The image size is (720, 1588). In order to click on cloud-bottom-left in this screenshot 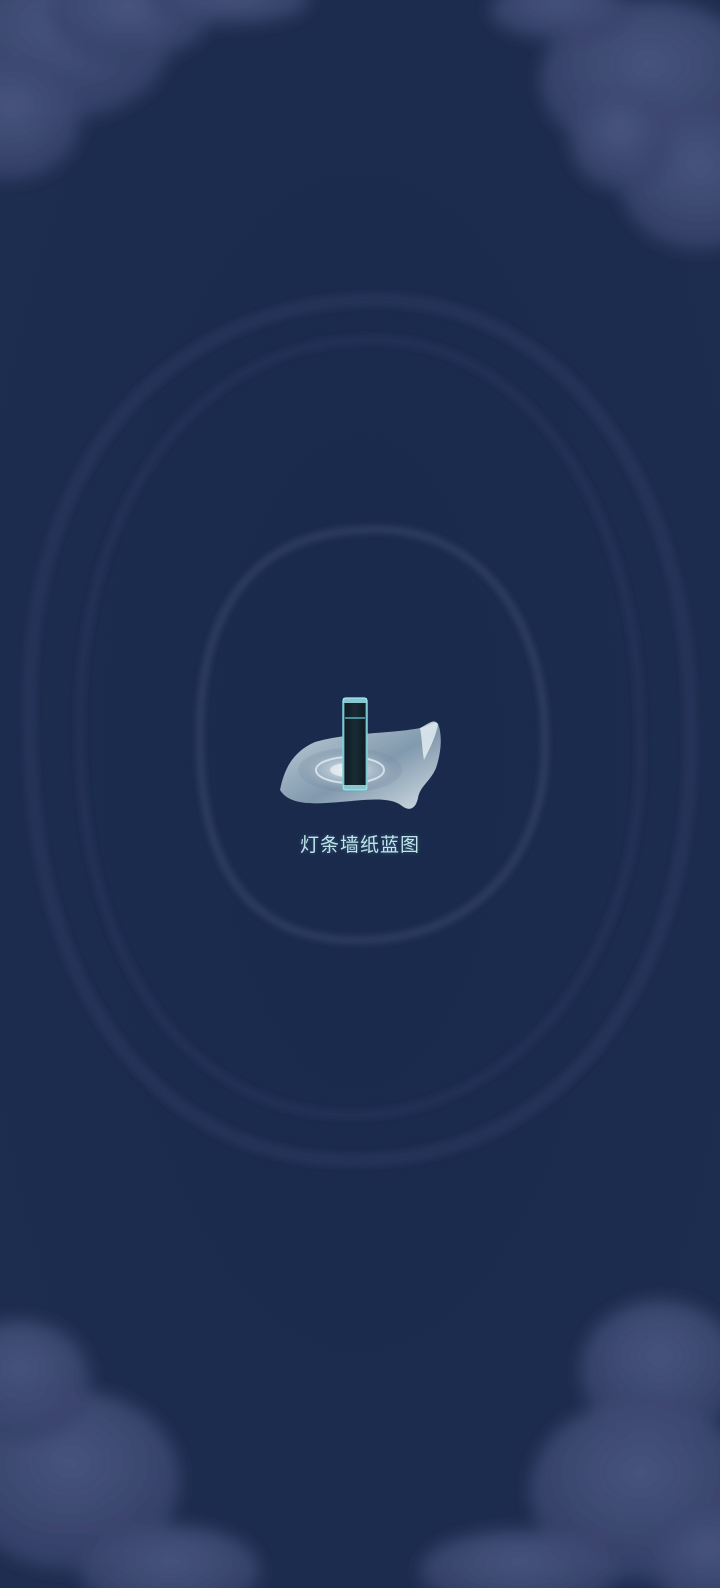, I will do `click(130, 1454)`.